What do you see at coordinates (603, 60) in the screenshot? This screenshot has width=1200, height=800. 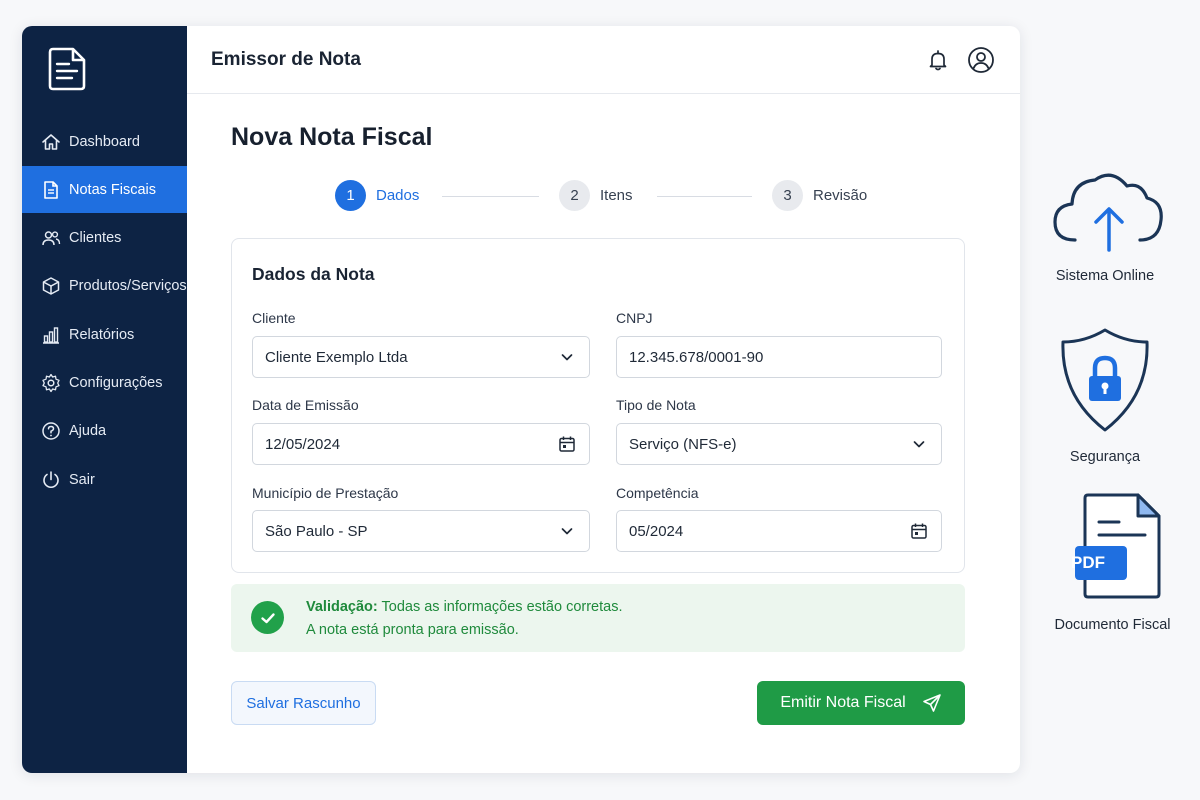 I see `header: Emissor de Nota` at bounding box center [603, 60].